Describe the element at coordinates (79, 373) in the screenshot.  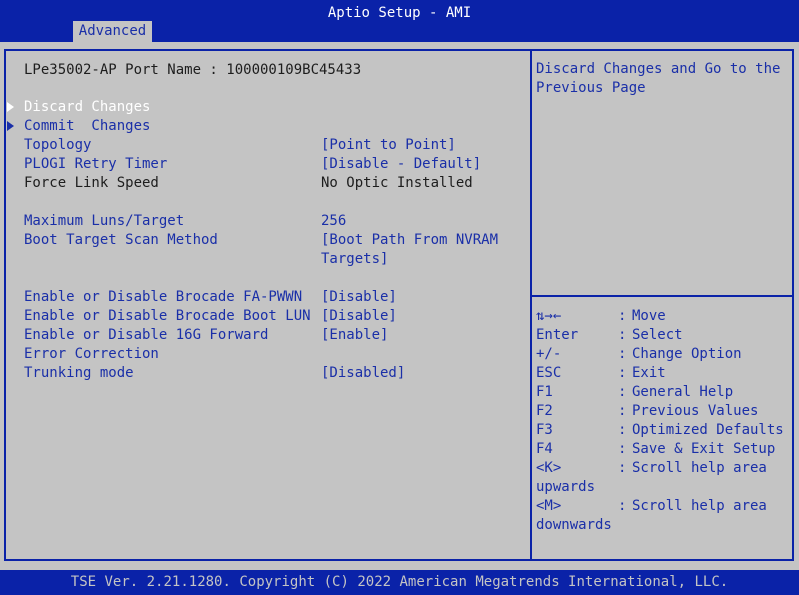
I see `trunking-mode-label: Trunking mode` at that location.